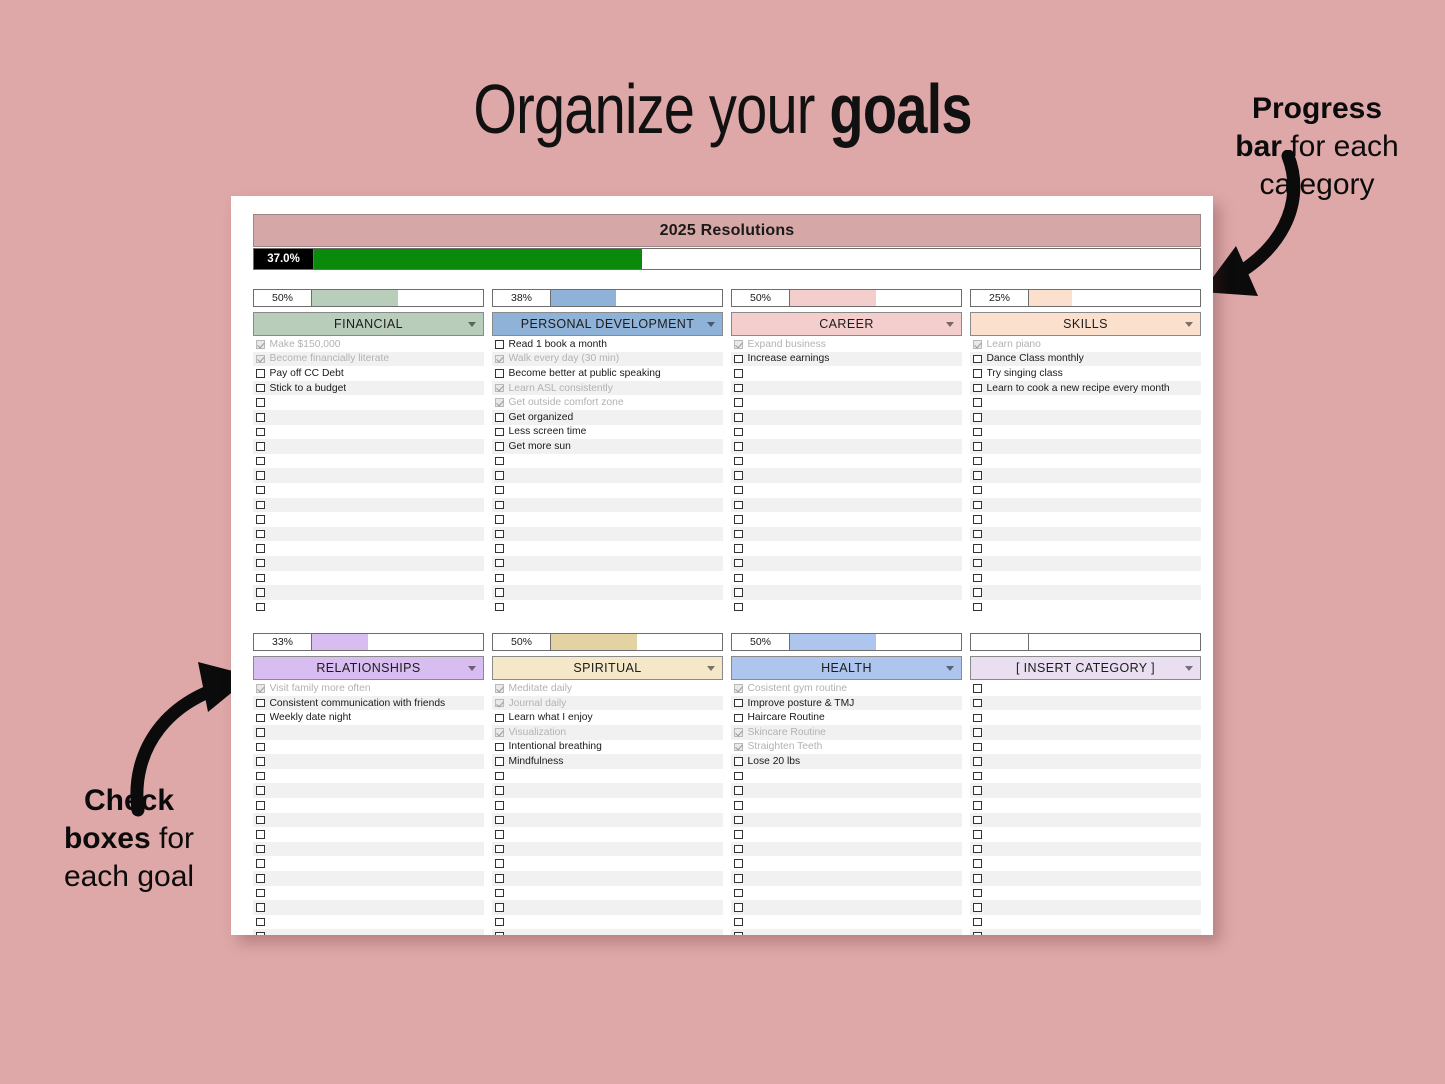 This screenshot has height=1084, width=1445. Describe the element at coordinates (564, 358) in the screenshot. I see `goal-label: Walk every day (30 min)` at that location.